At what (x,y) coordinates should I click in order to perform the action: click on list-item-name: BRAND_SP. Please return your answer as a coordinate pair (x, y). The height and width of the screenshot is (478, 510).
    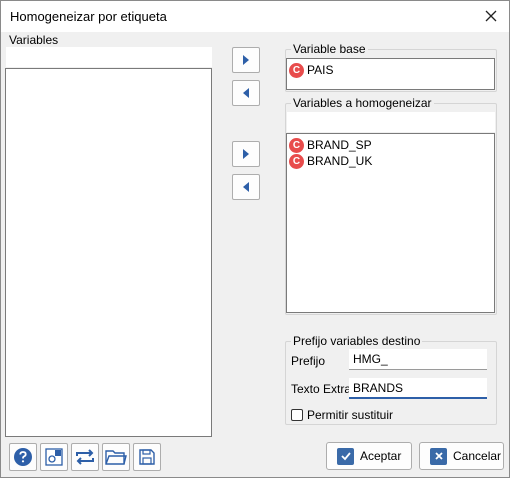
    Looking at the image, I should click on (339, 145).